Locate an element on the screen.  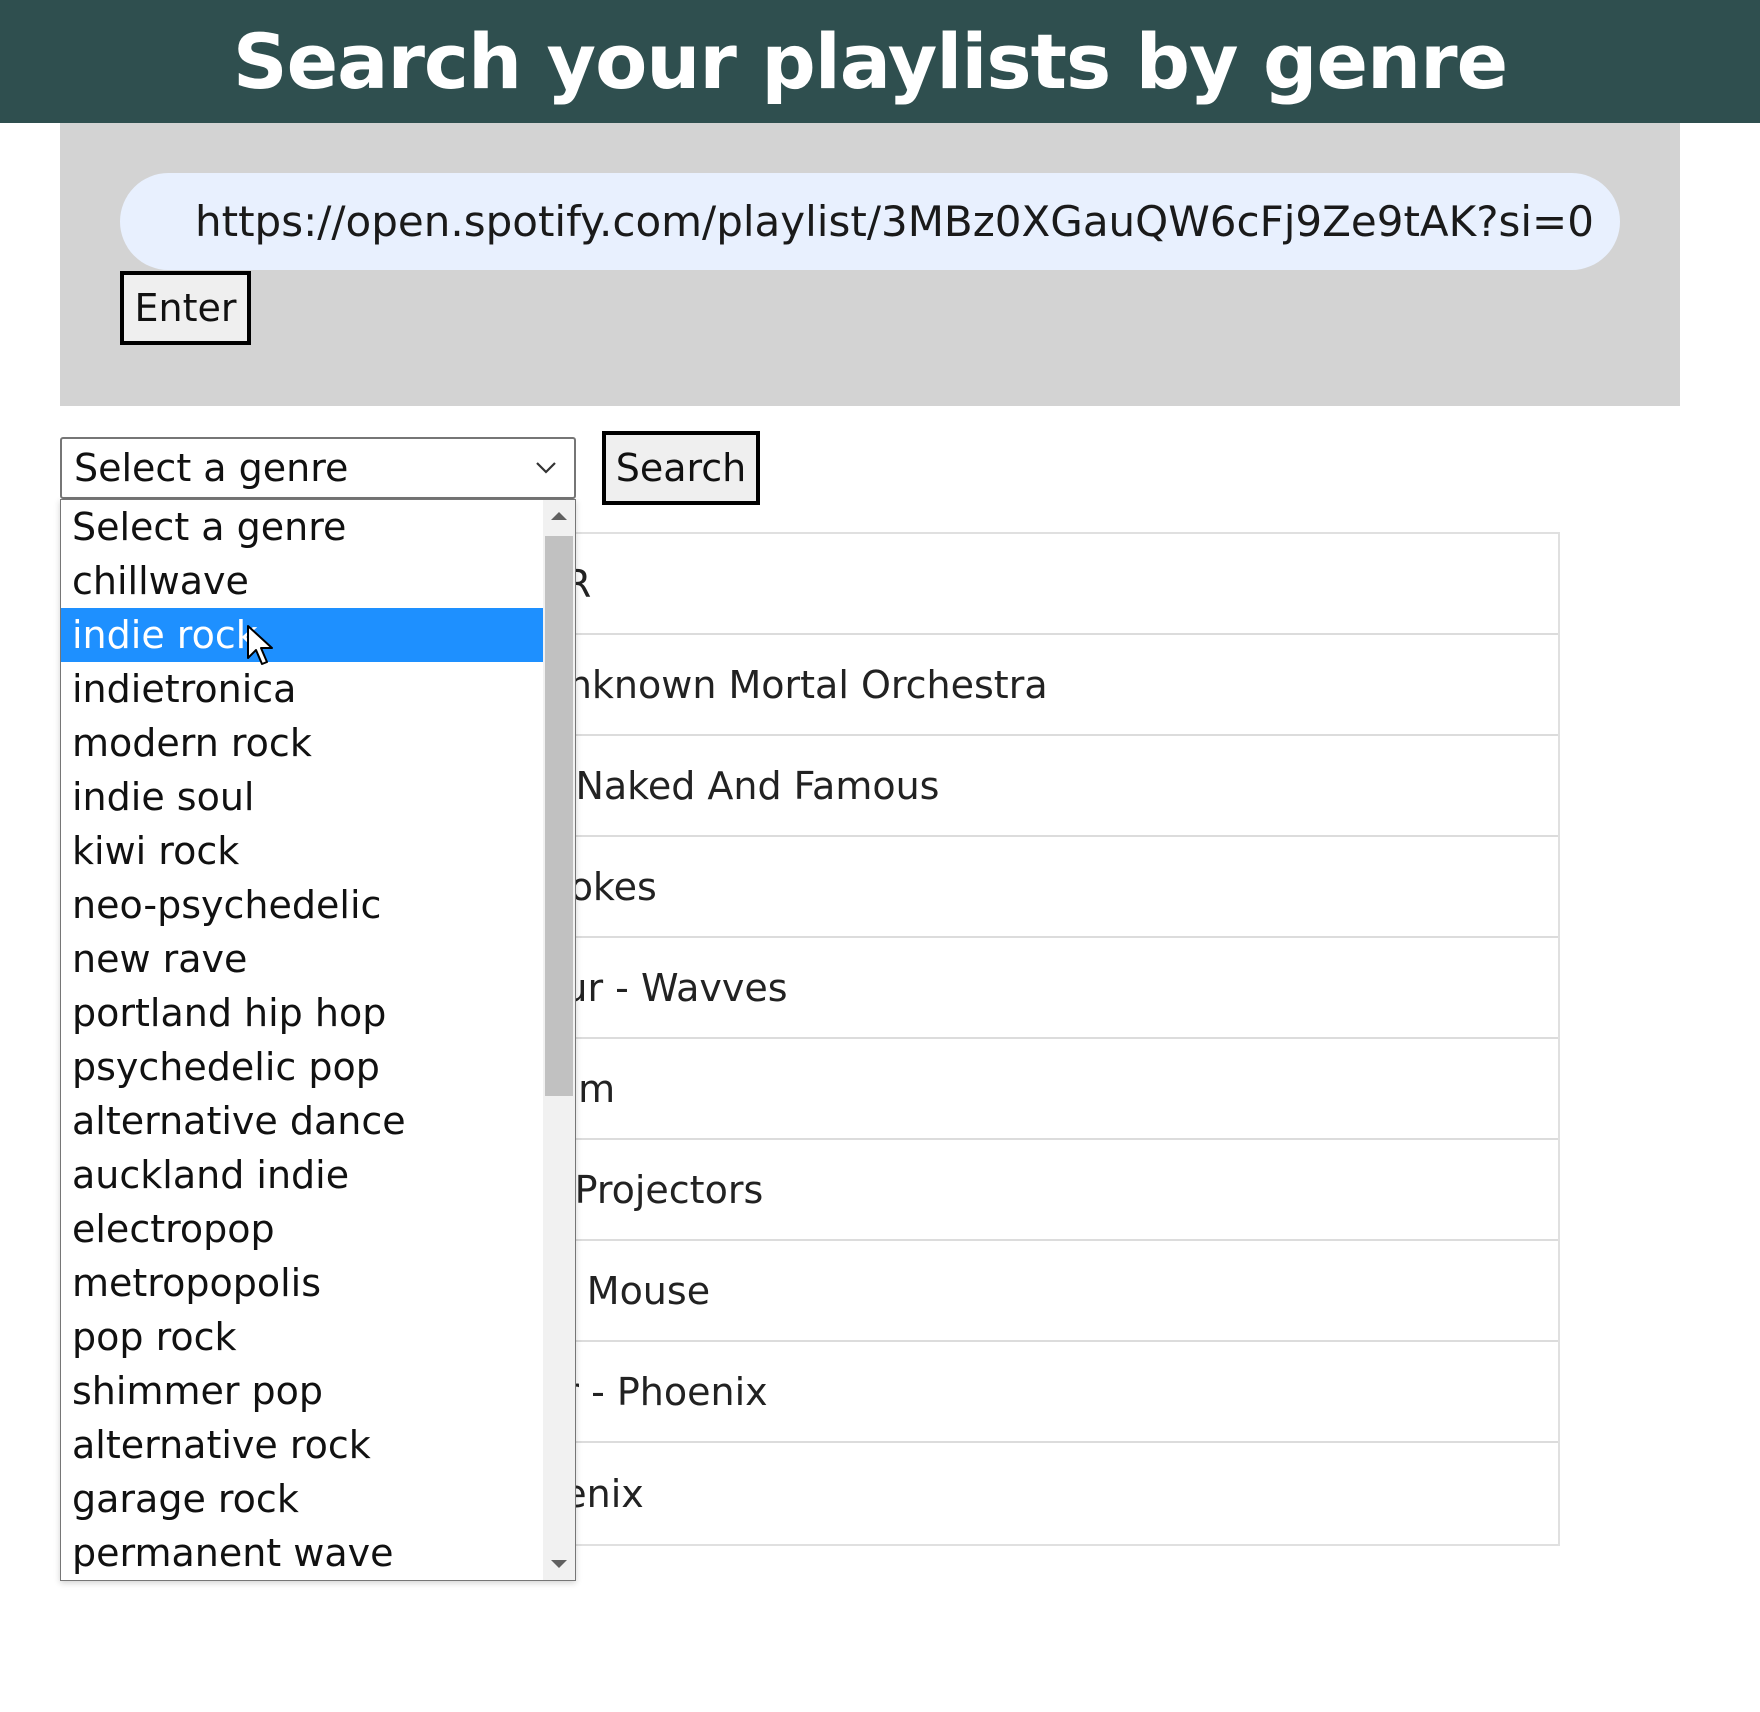
genre-option: shimmer pop is located at coordinates (302, 1391).